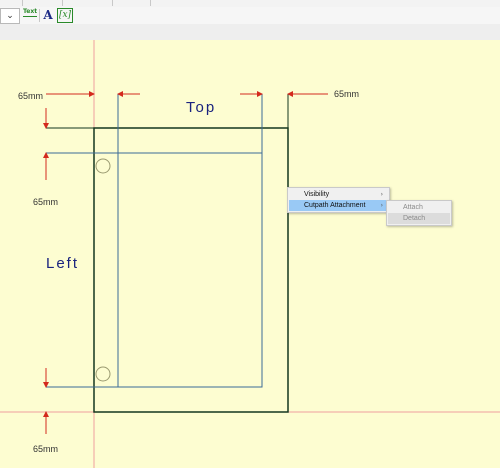 This screenshot has height=468, width=500. I want to click on menu-item-detach: Detach, so click(419, 218).